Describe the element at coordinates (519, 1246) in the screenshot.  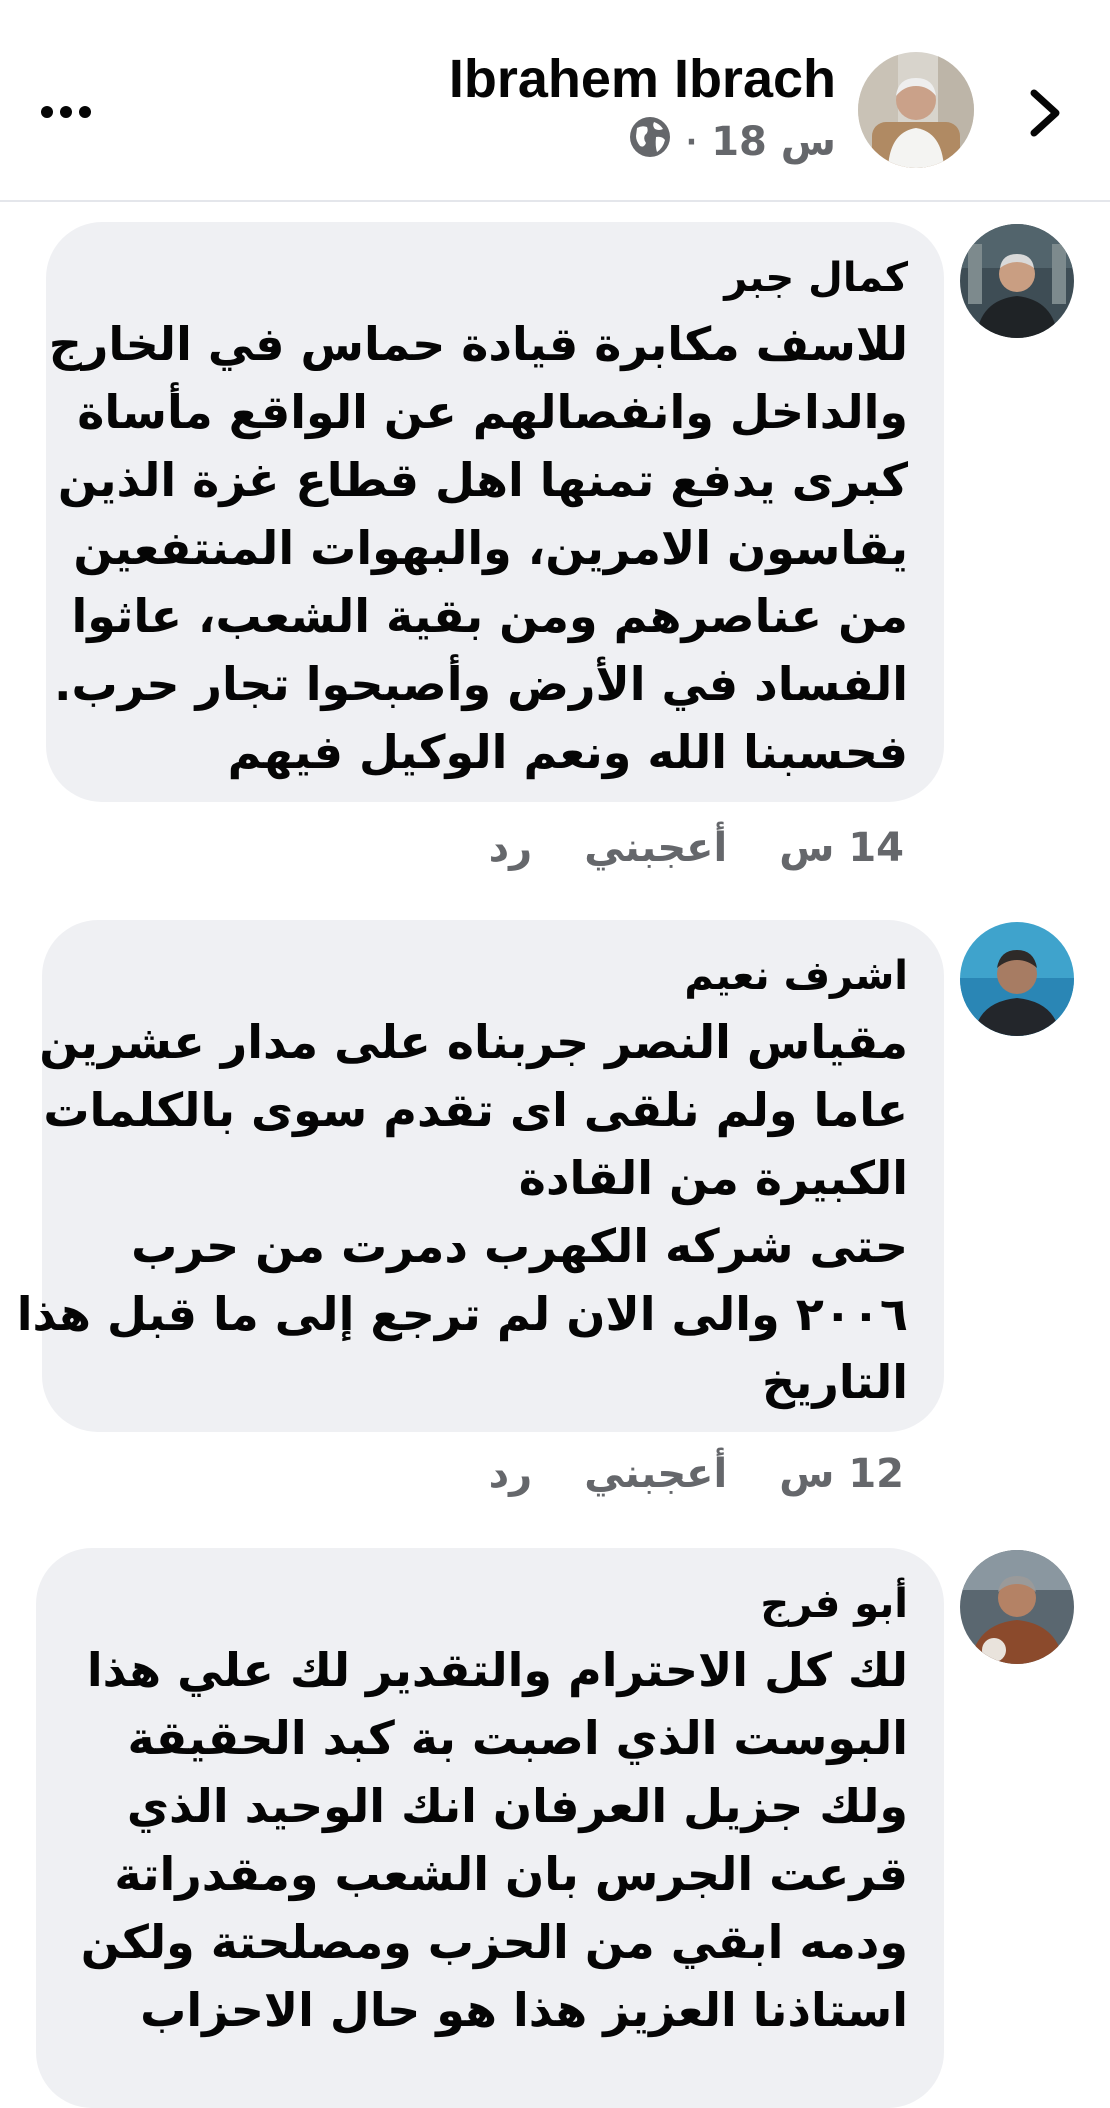
I see `comment-text-line: حتى شركه الكهرب دمرت من حرب` at that location.